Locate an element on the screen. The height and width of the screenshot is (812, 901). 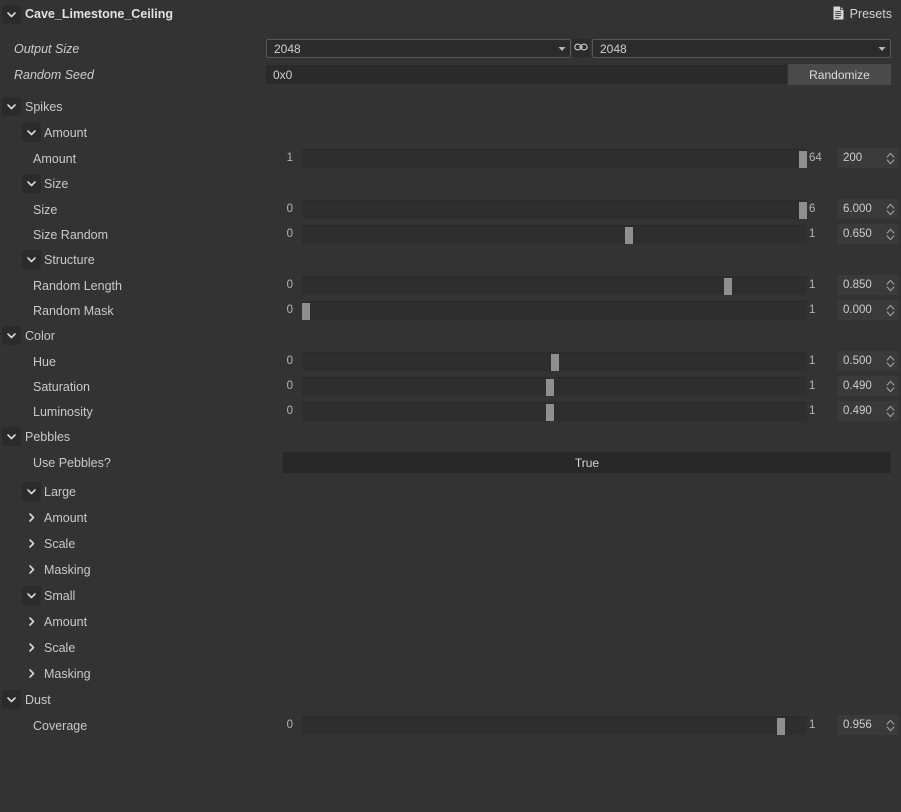
group-label-pebbles-small-masking: Masking is located at coordinates (67, 674).